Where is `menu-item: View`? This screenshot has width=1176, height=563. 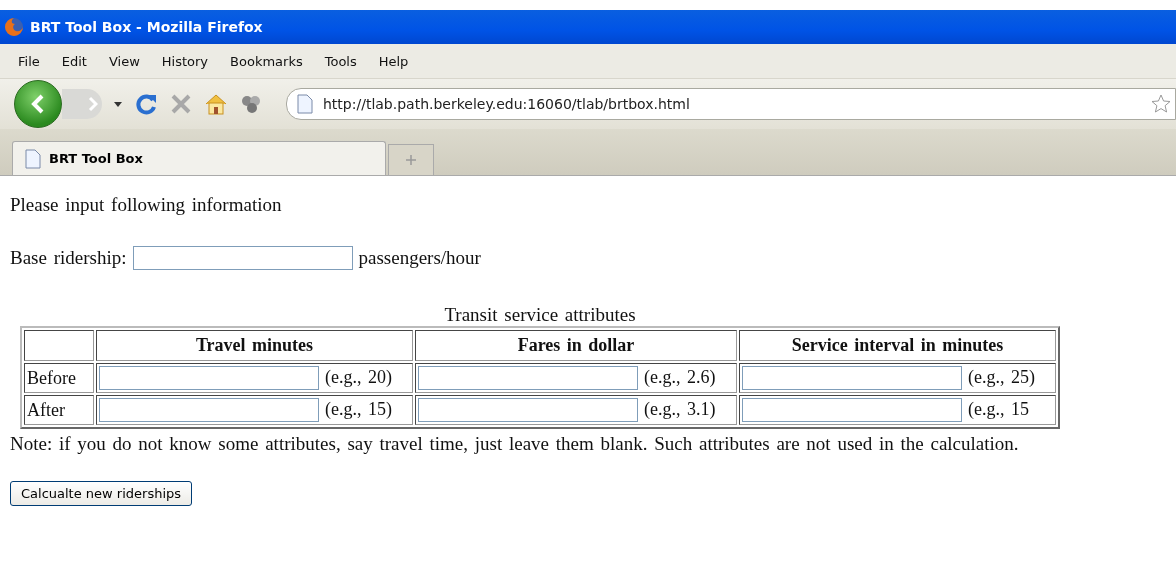 menu-item: View is located at coordinates (124, 61).